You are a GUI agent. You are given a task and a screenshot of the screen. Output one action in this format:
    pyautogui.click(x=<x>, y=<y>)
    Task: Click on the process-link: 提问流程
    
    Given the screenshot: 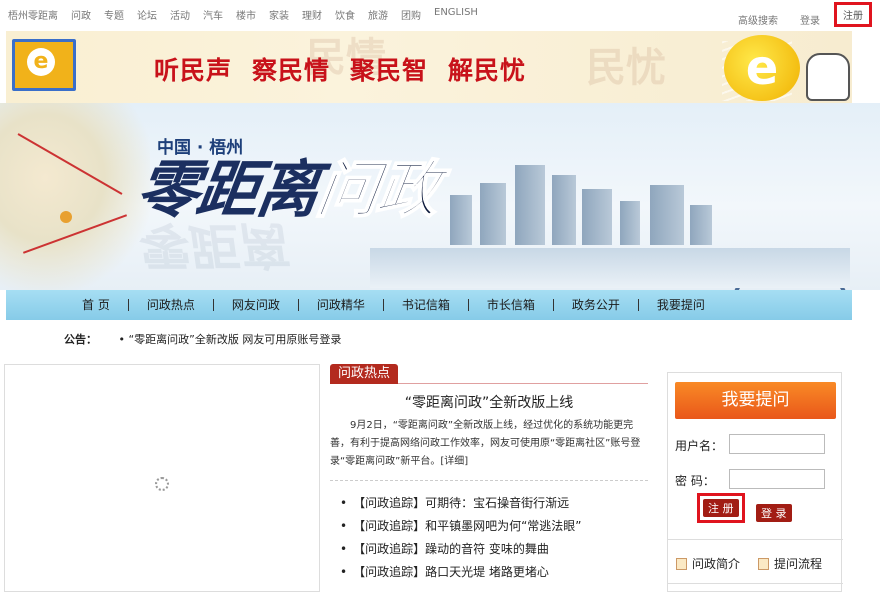 What is the action you would take?
    pyautogui.click(x=790, y=563)
    